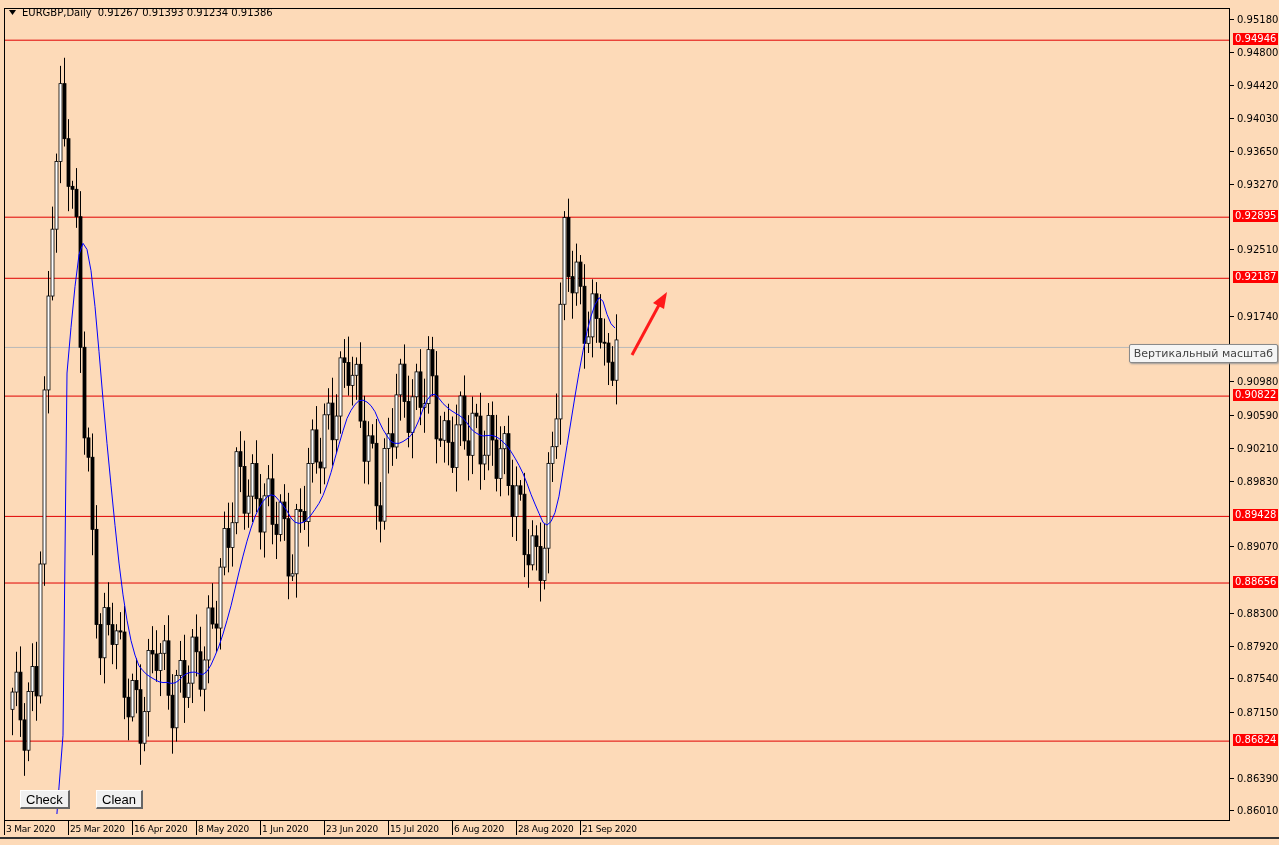 This screenshot has height=845, width=1279. I want to click on symbol-timeframe: EURGBP,Daily, so click(57, 13).